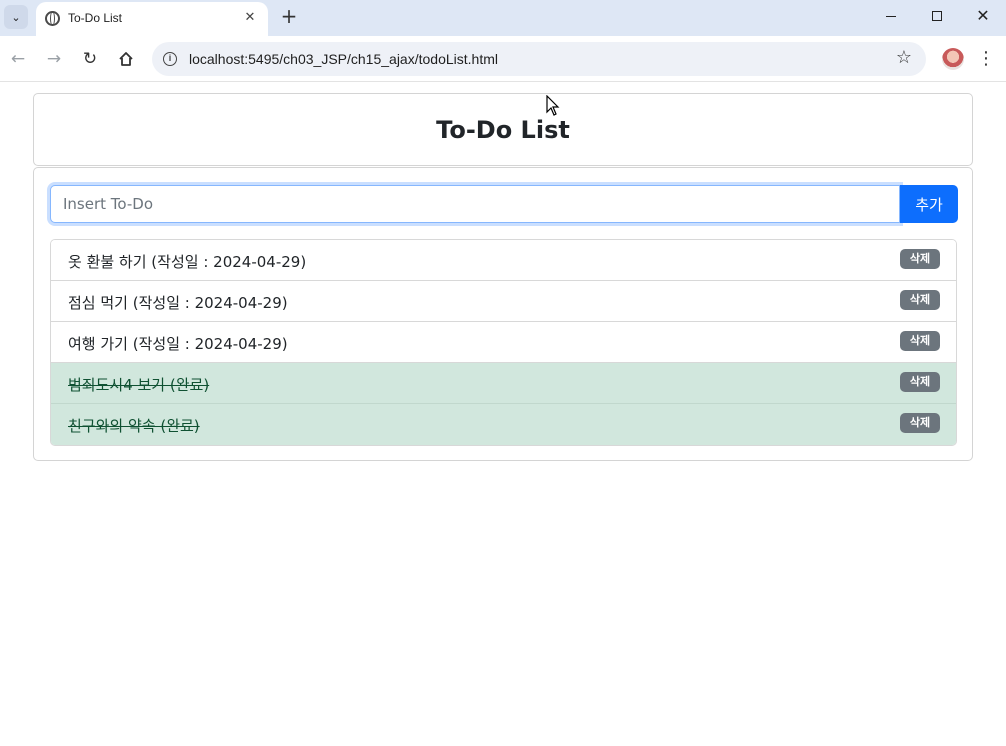 The width and height of the screenshot is (1006, 746). What do you see at coordinates (178, 303) in the screenshot?
I see `todo-text: 점심 먹기 (작성일 : 2024-04-29)` at bounding box center [178, 303].